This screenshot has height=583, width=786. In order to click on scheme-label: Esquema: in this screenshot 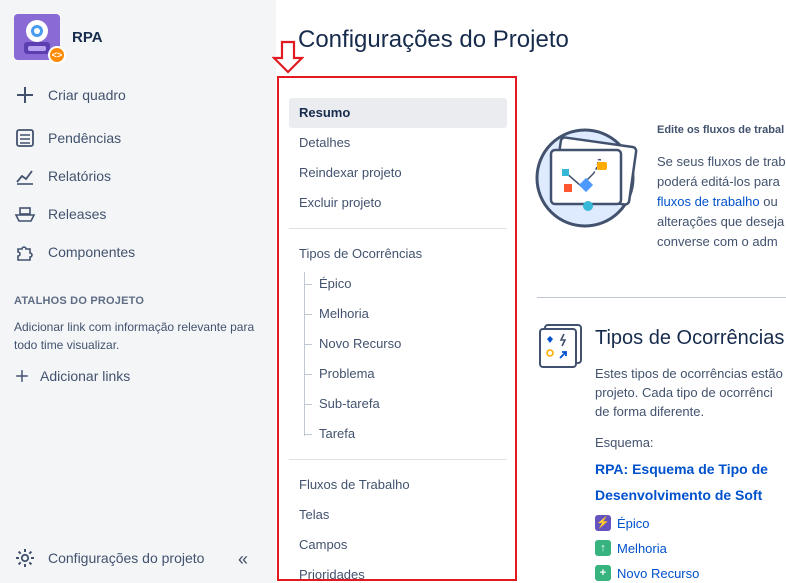, I will do `click(624, 442)`.